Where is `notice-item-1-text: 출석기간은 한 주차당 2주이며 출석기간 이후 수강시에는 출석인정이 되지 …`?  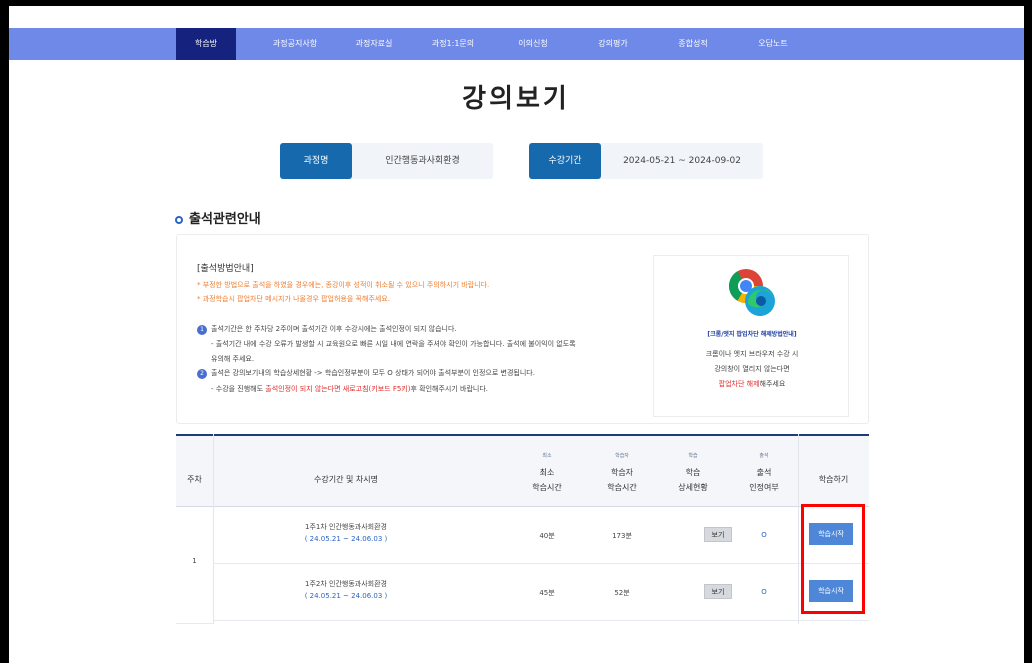
notice-item-1-text: 출석기간은 한 주차당 2주이며 출석기간 이후 수강시에는 출석인정이 되지 … is located at coordinates (334, 329).